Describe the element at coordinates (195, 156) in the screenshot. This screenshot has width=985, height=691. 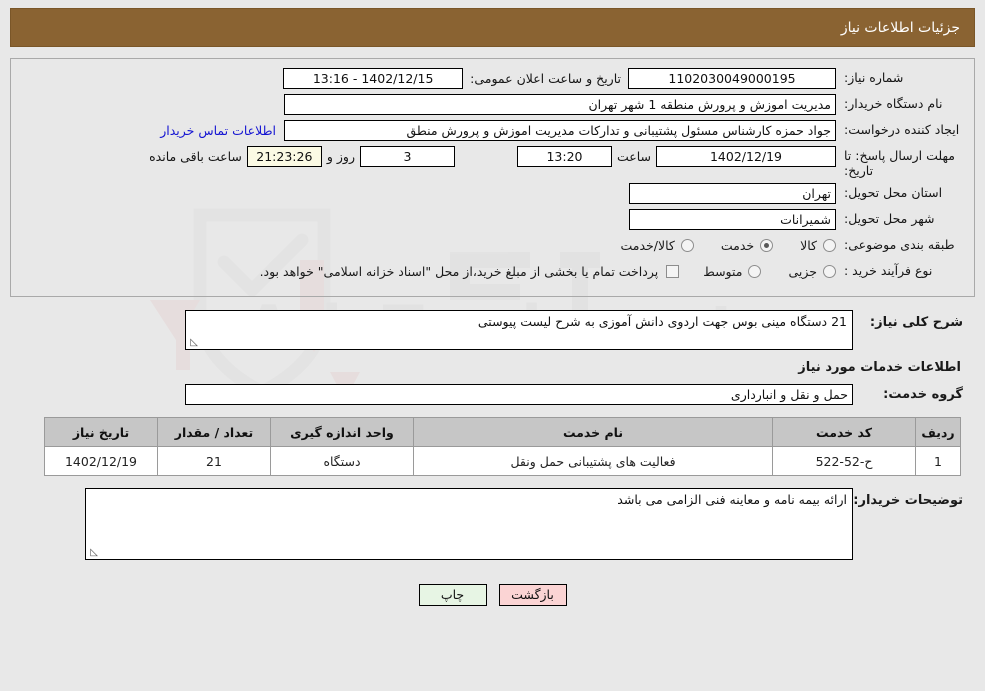
I see `remaining-hours-label: ساعت باقی مانده` at that location.